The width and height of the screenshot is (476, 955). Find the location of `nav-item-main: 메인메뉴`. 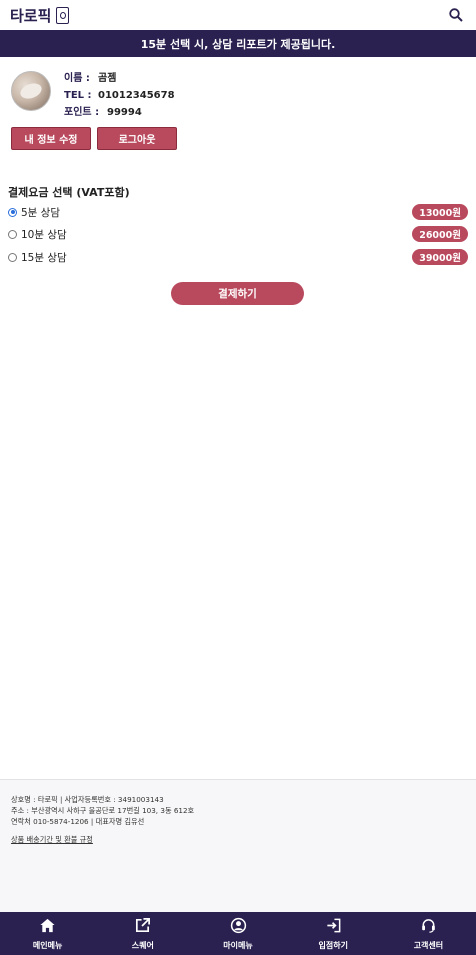

nav-item-main: 메인메뉴 is located at coordinates (47, 933).